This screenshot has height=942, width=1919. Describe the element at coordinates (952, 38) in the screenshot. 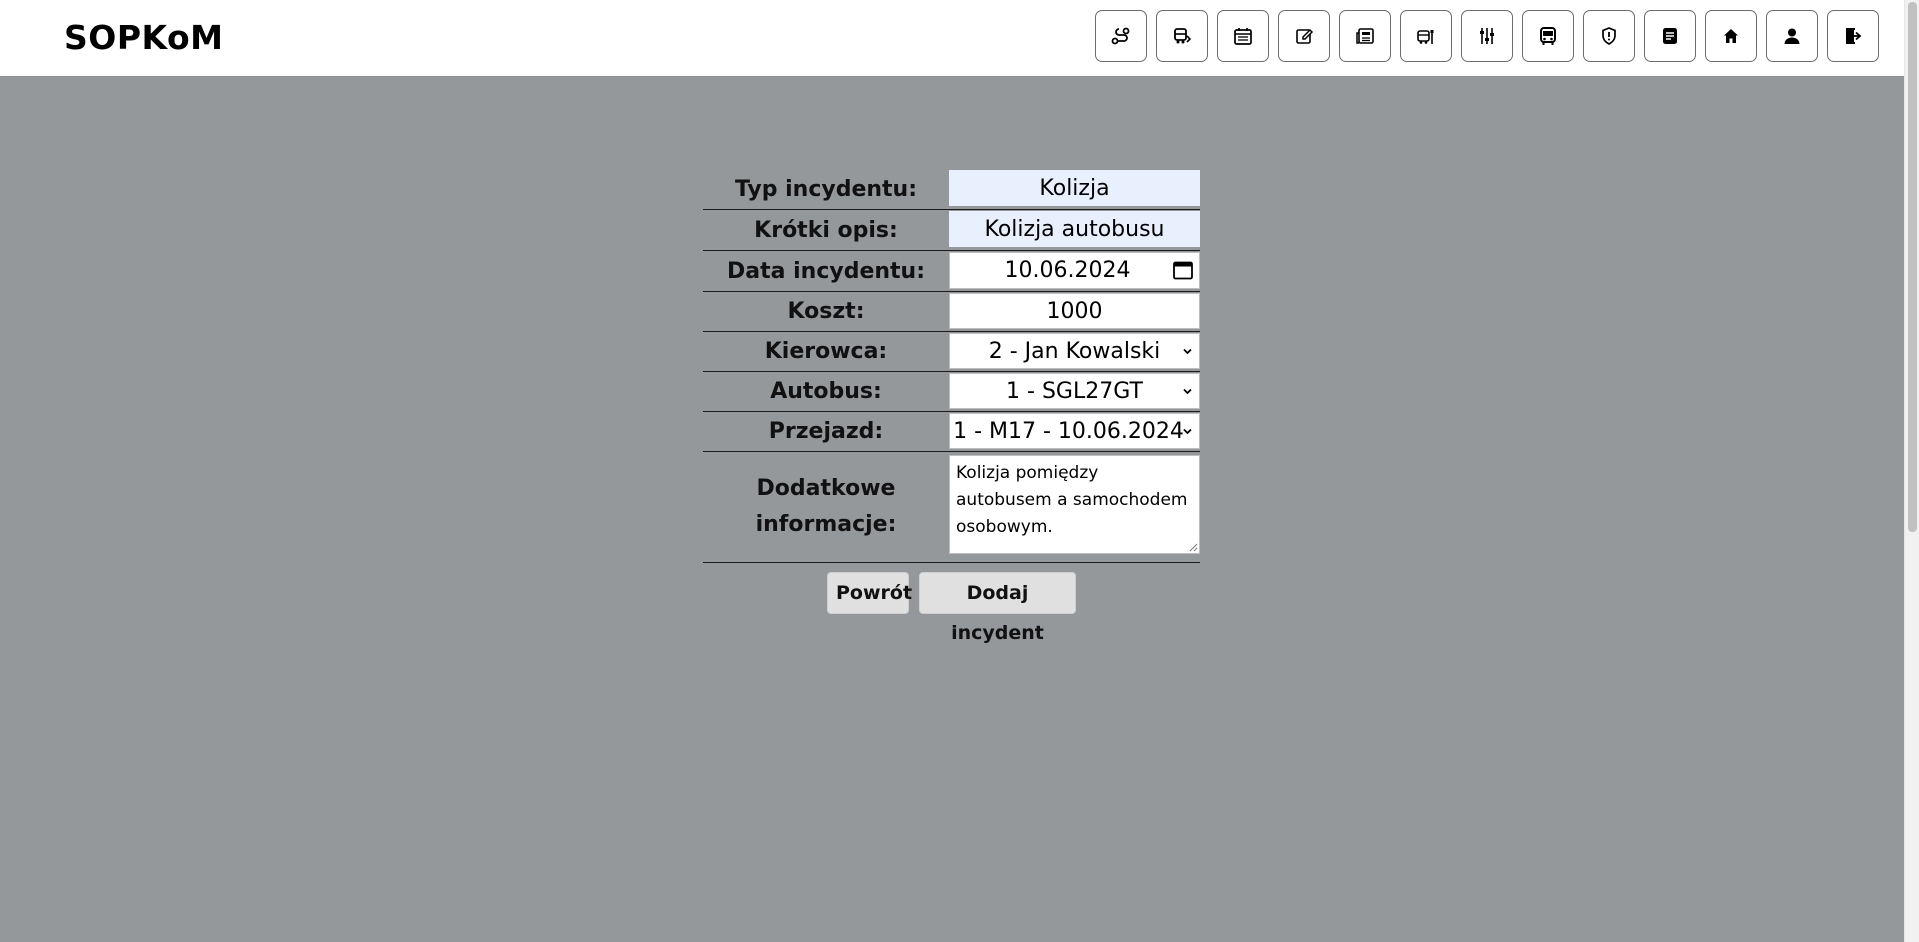

I see `top-navbar: SOPKoM` at that location.